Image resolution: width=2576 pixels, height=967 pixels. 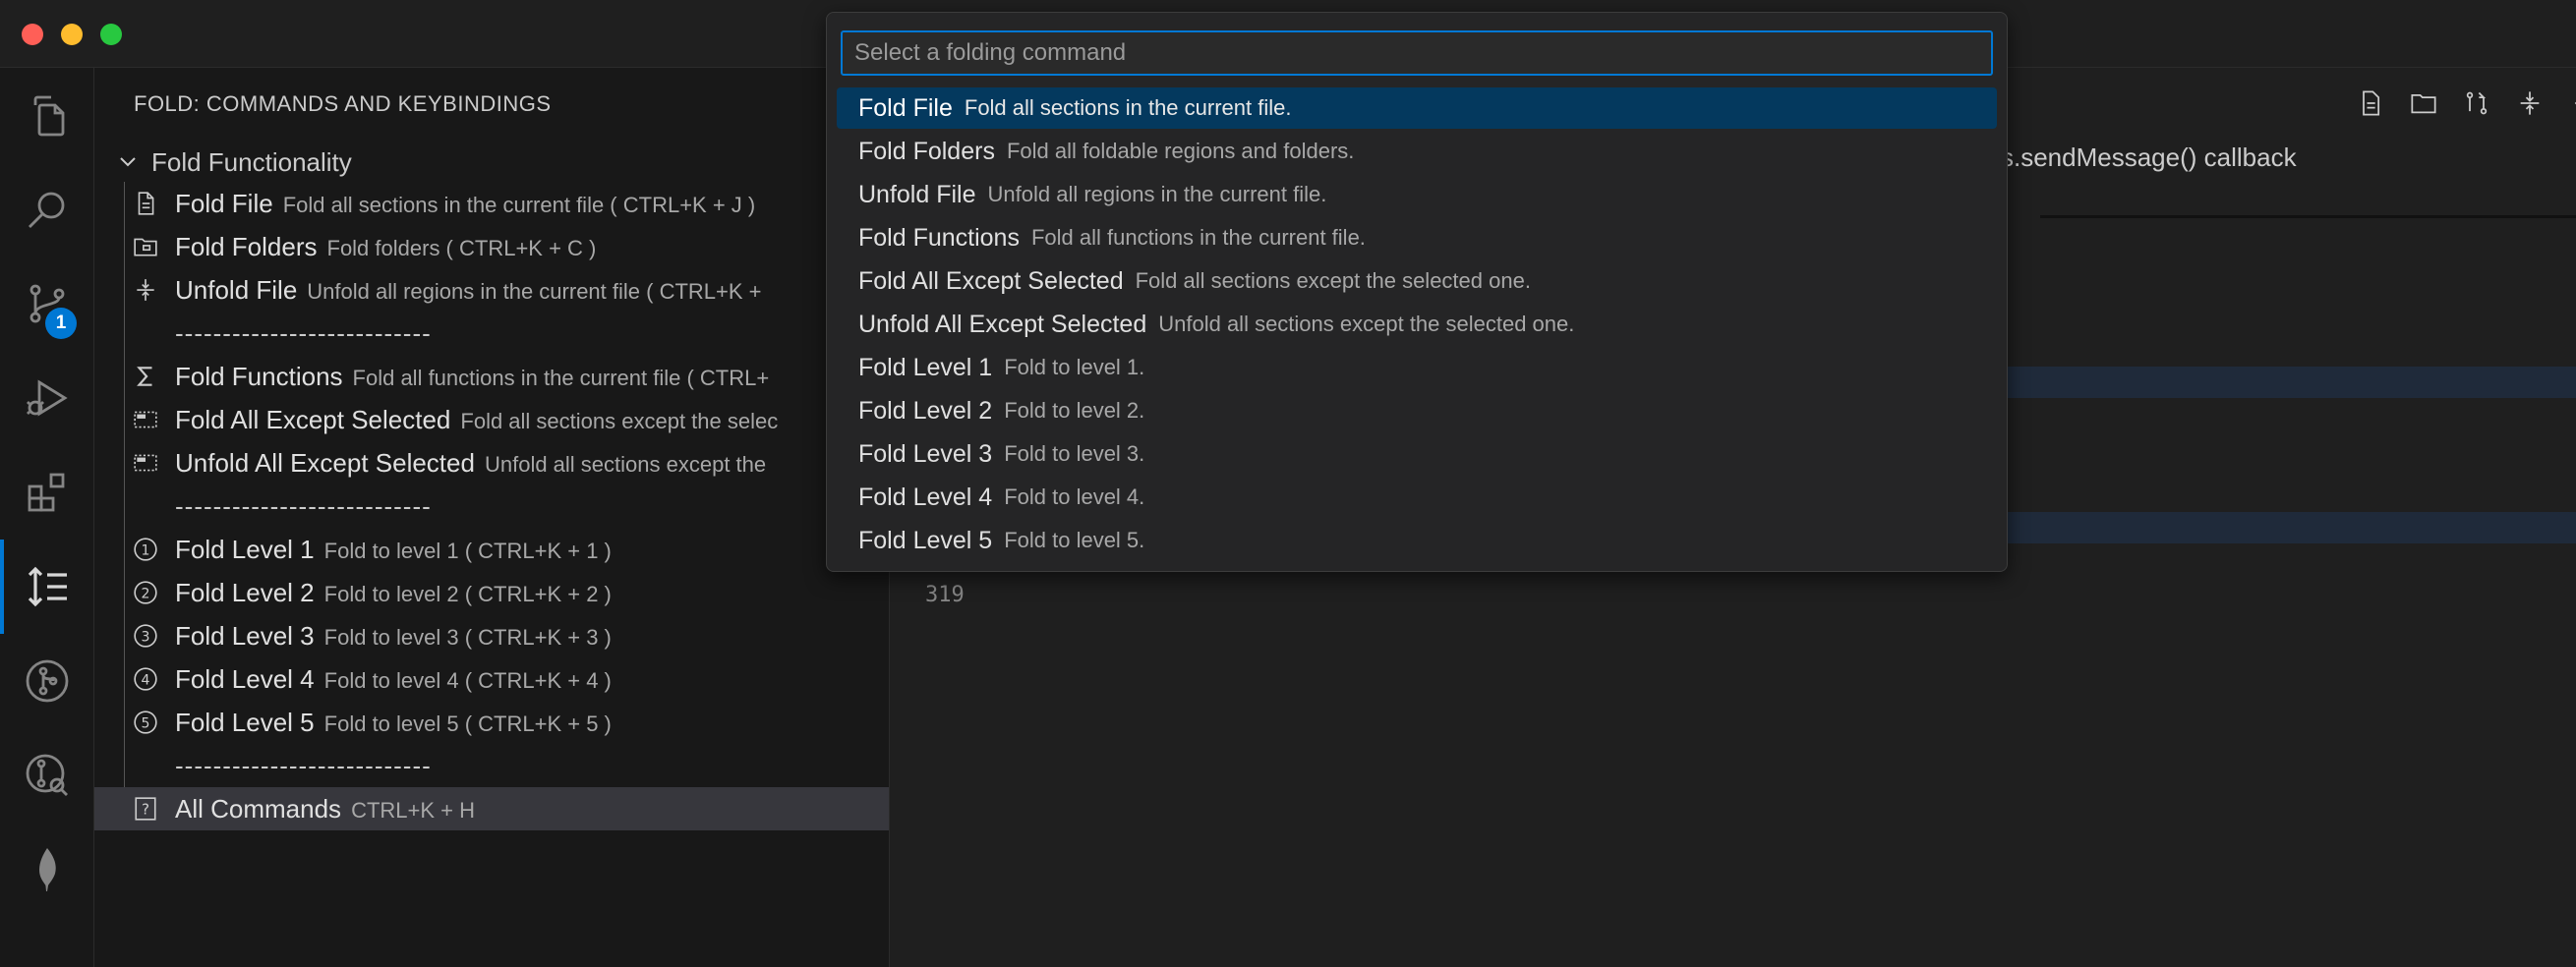 What do you see at coordinates (145, 463) in the screenshot?
I see `selection-icon` at bounding box center [145, 463].